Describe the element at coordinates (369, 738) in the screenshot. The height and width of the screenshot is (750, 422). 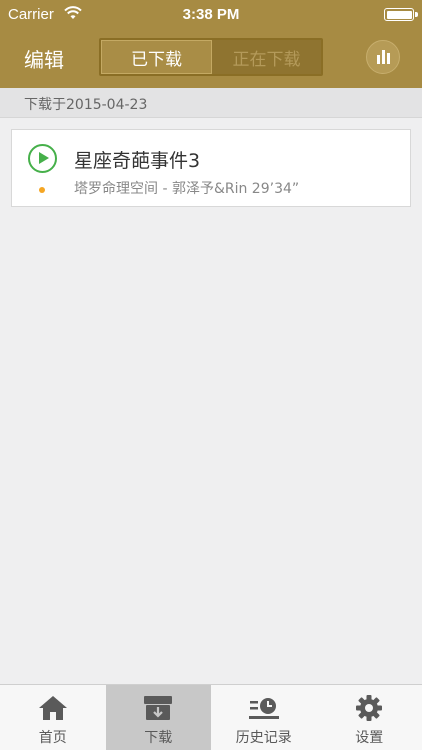
I see `tab-label: 设置` at that location.